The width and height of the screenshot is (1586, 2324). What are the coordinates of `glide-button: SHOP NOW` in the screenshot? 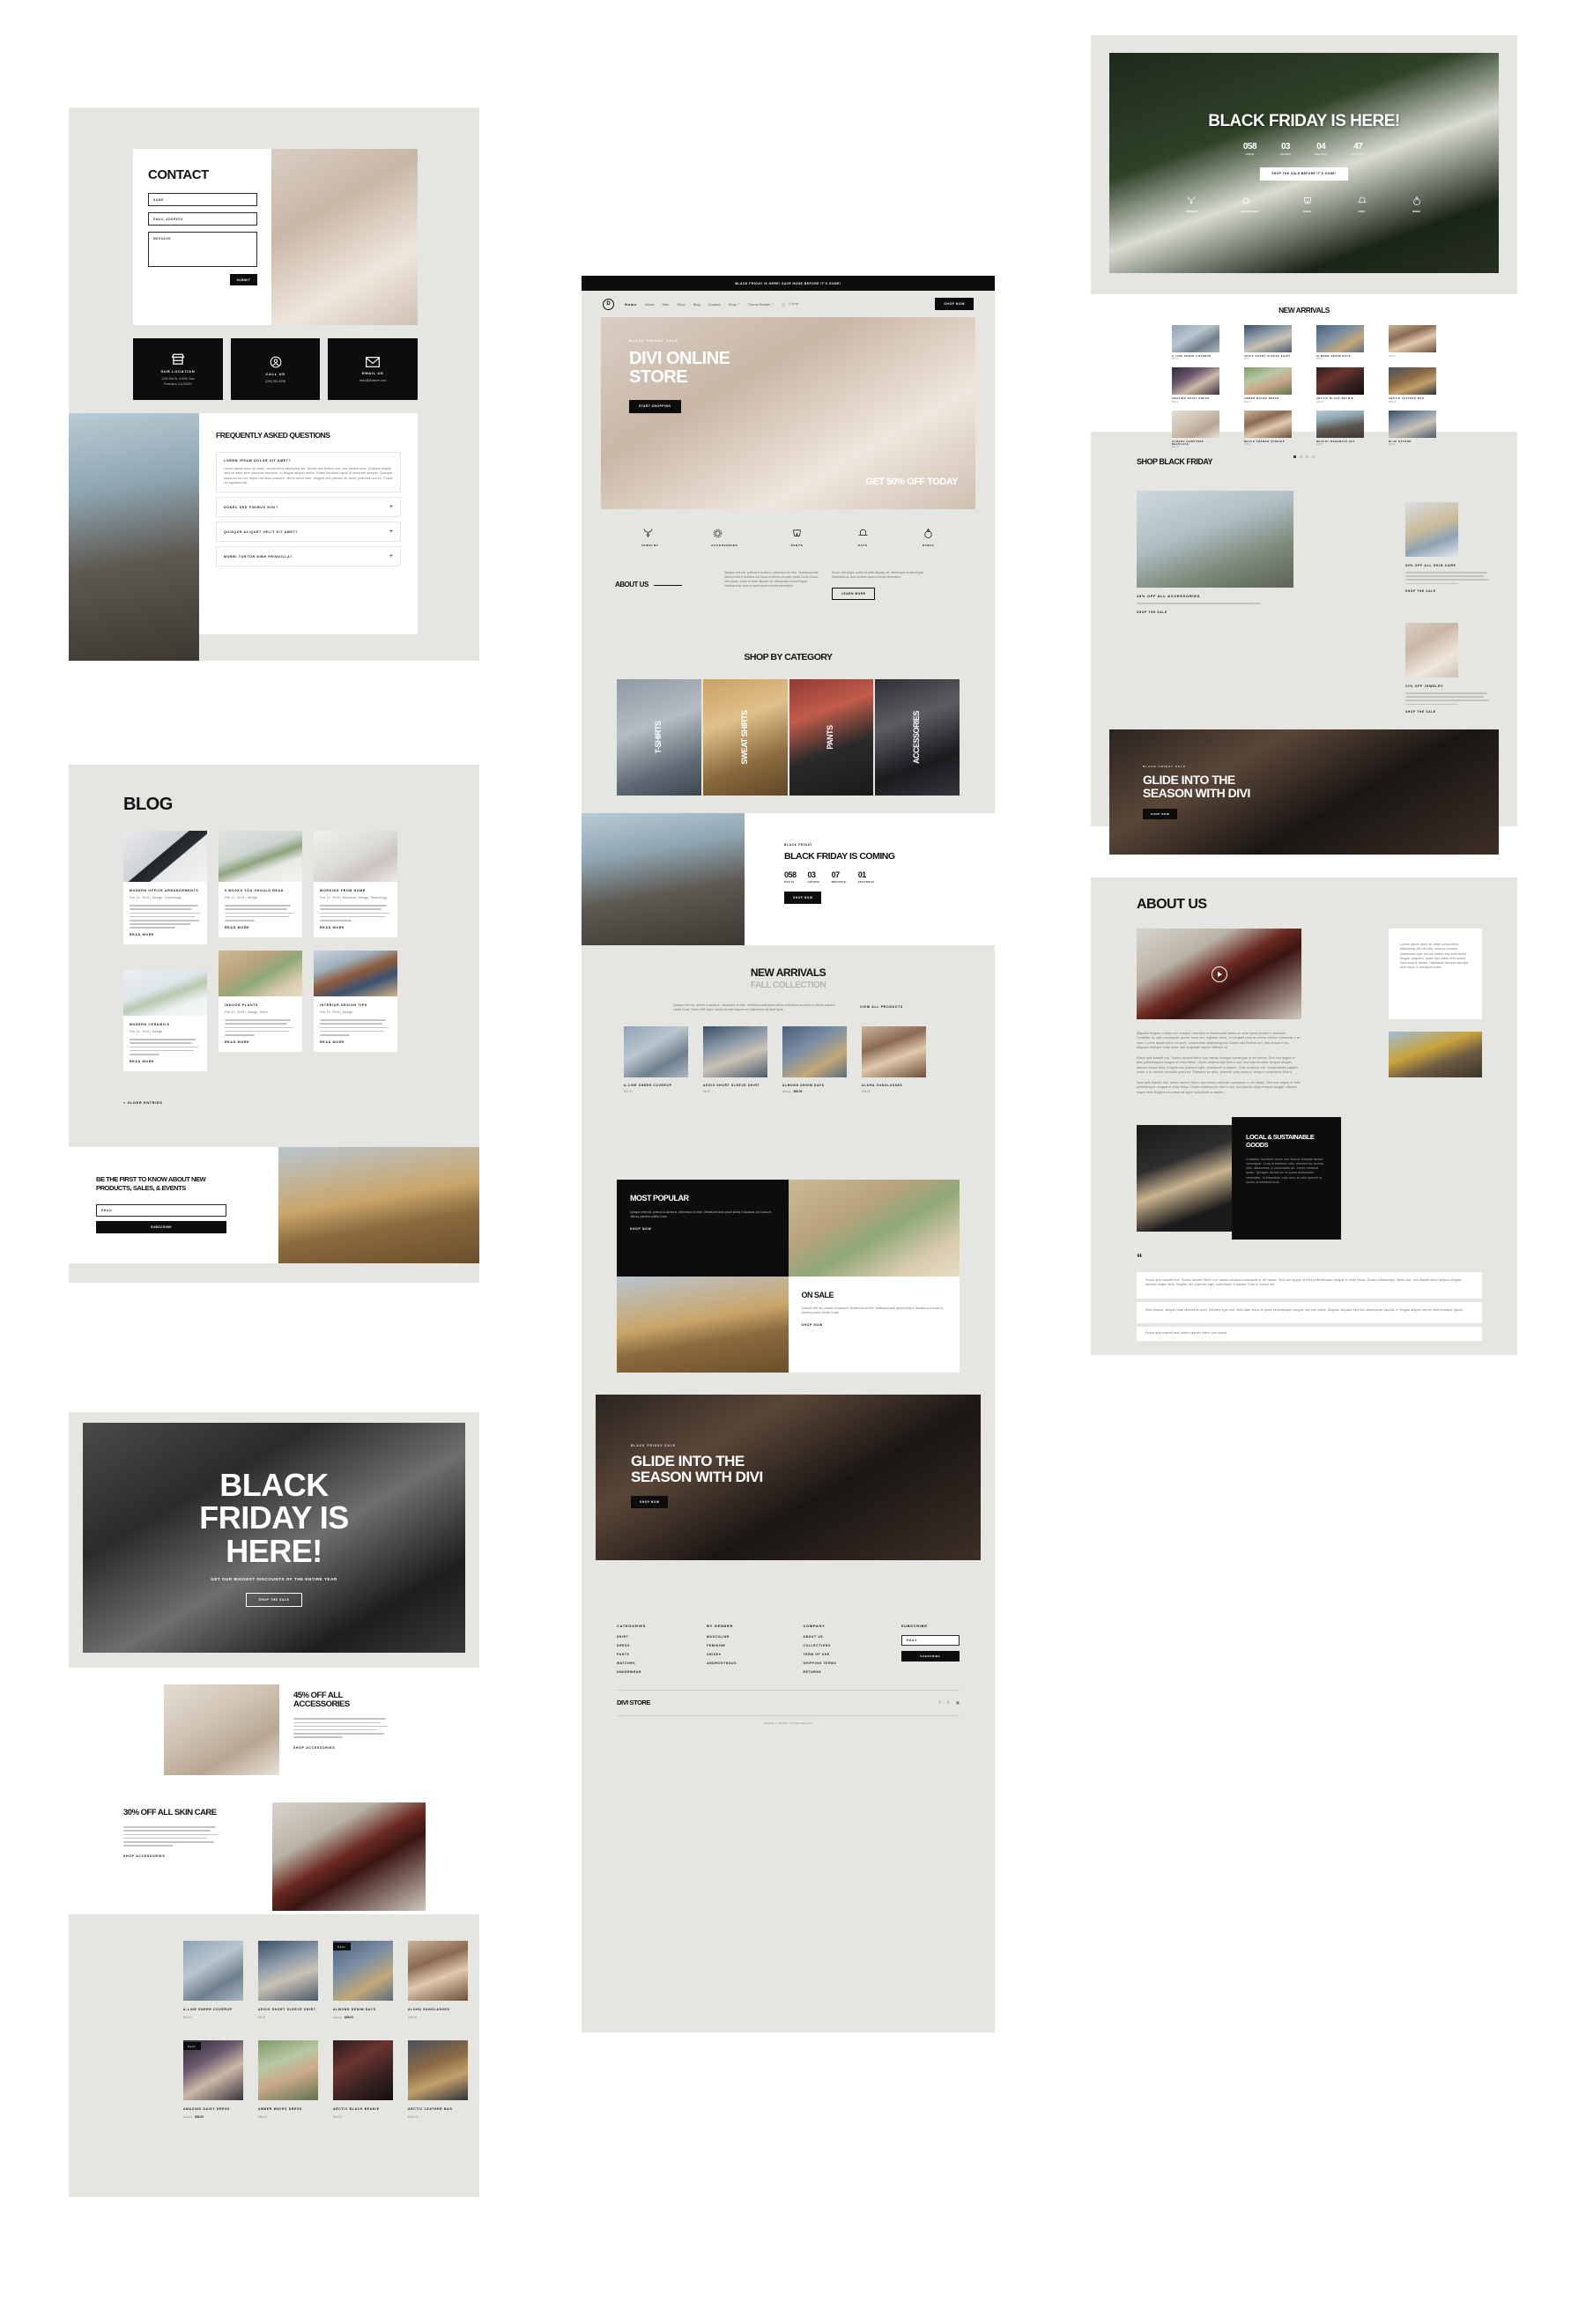 It's located at (650, 1502).